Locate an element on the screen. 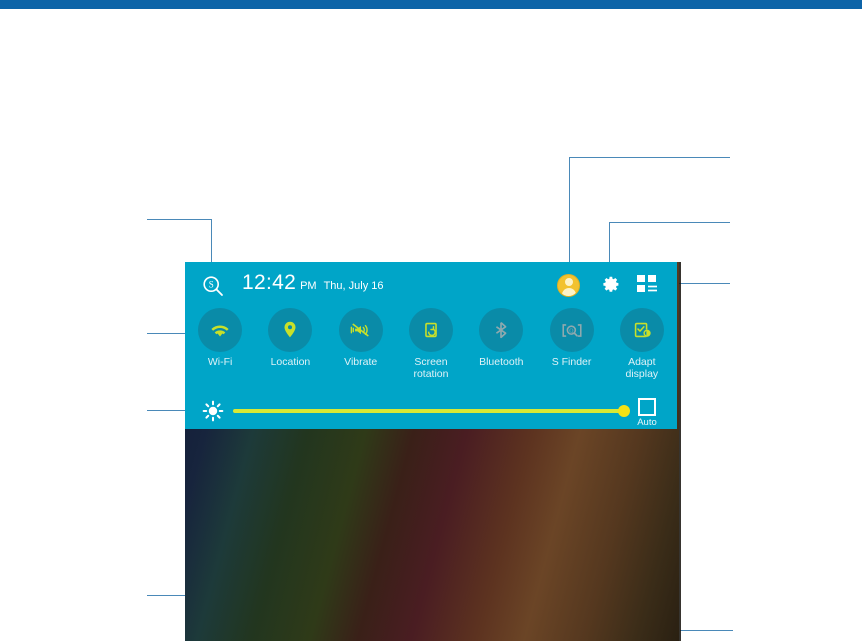 The height and width of the screenshot is (641, 862). bluetooth-icon is located at coordinates (501, 330).